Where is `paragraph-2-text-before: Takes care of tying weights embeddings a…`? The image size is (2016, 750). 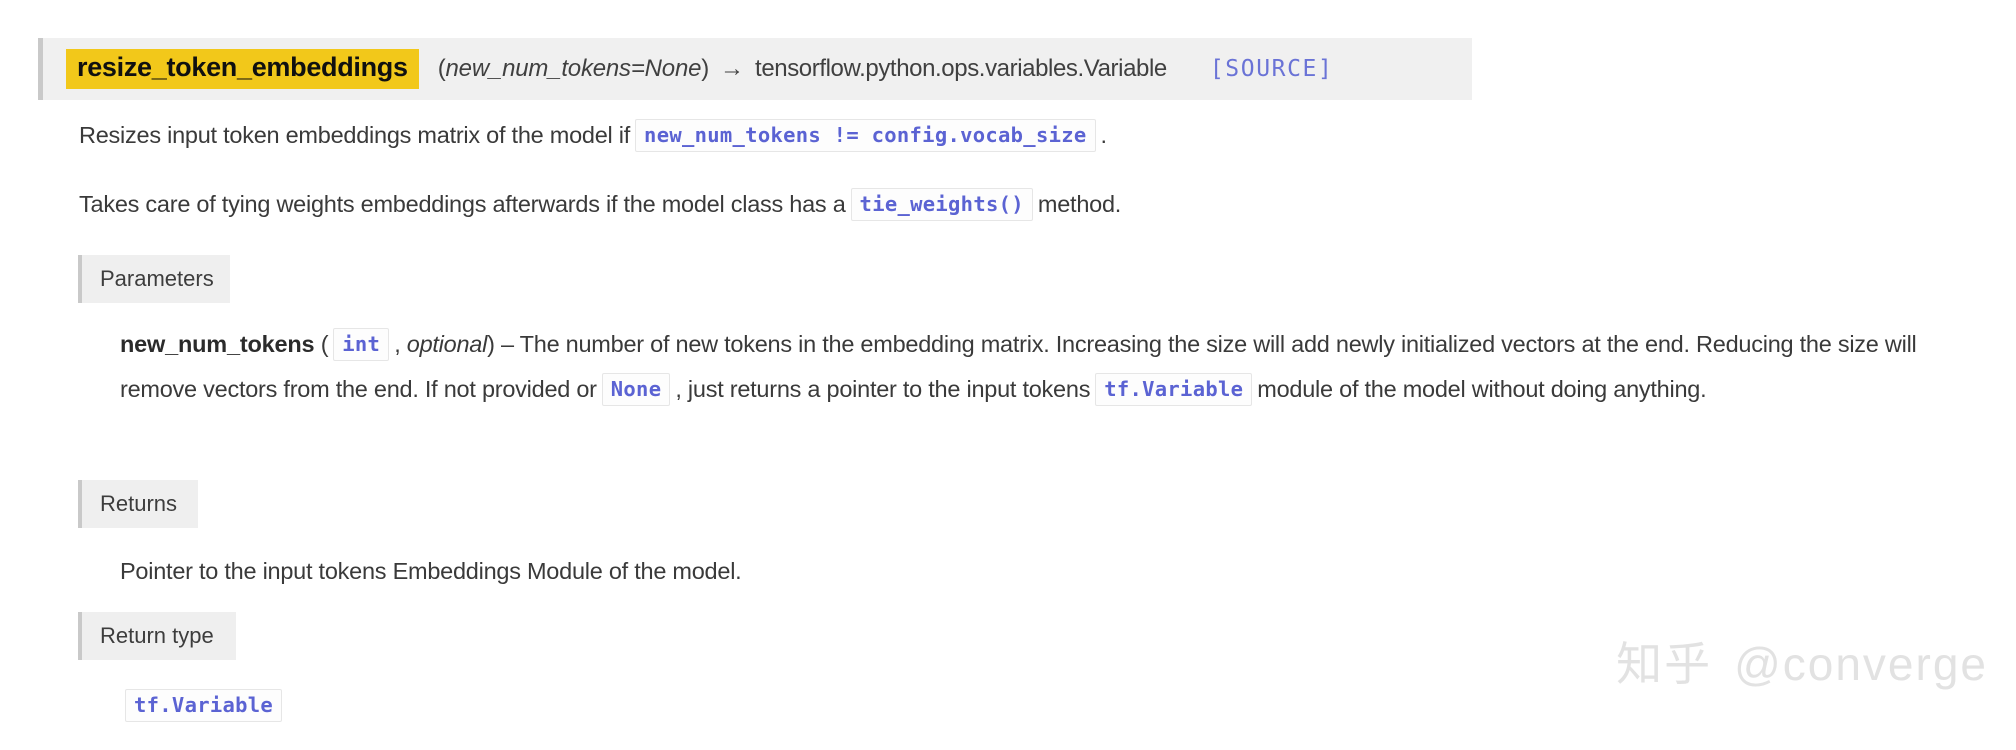
paragraph-2-text-before: Takes care of tying weights embeddings a… is located at coordinates (462, 204).